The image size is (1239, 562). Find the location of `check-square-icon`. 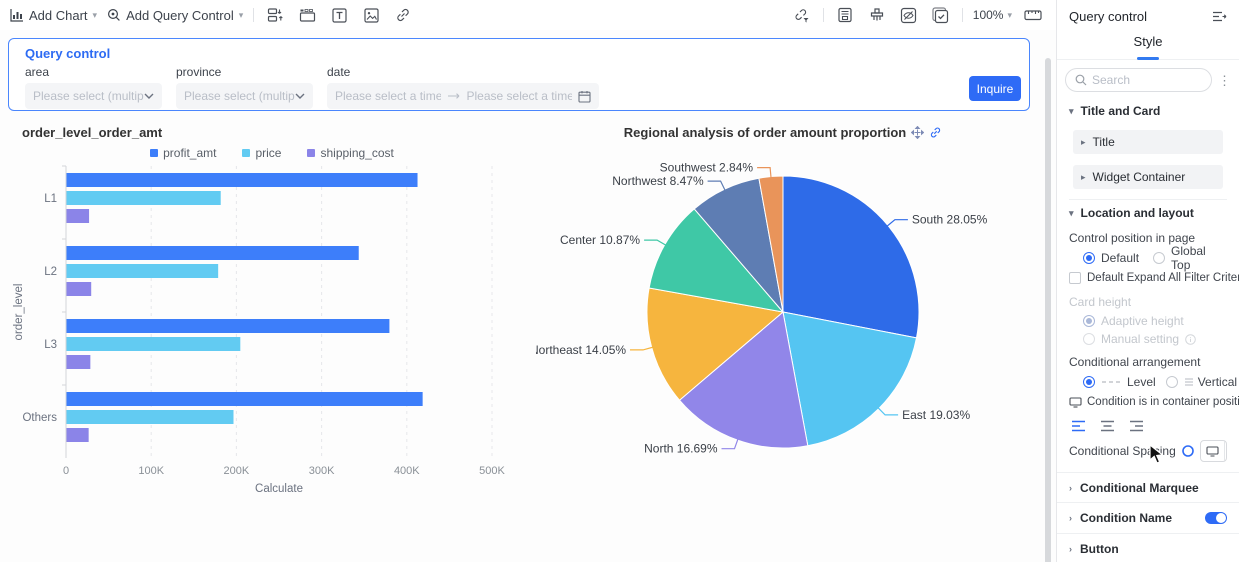

check-square-icon is located at coordinates (941, 15).